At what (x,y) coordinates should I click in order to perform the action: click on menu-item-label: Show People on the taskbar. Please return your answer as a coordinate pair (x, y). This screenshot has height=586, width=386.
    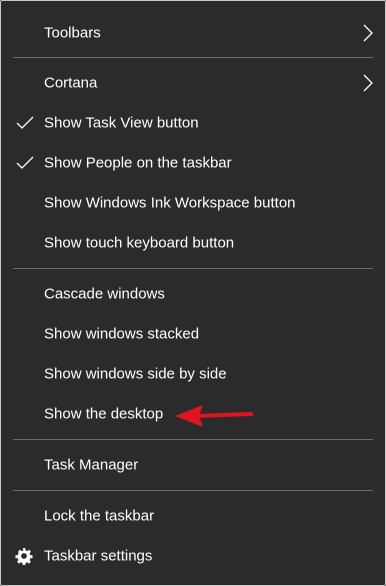
    Looking at the image, I should click on (138, 163).